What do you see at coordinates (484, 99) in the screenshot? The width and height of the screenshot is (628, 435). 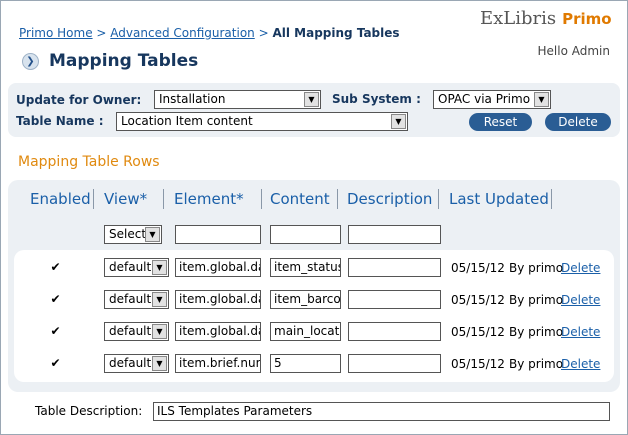 I see `subsystem-select-value: OPAC via Primo` at bounding box center [484, 99].